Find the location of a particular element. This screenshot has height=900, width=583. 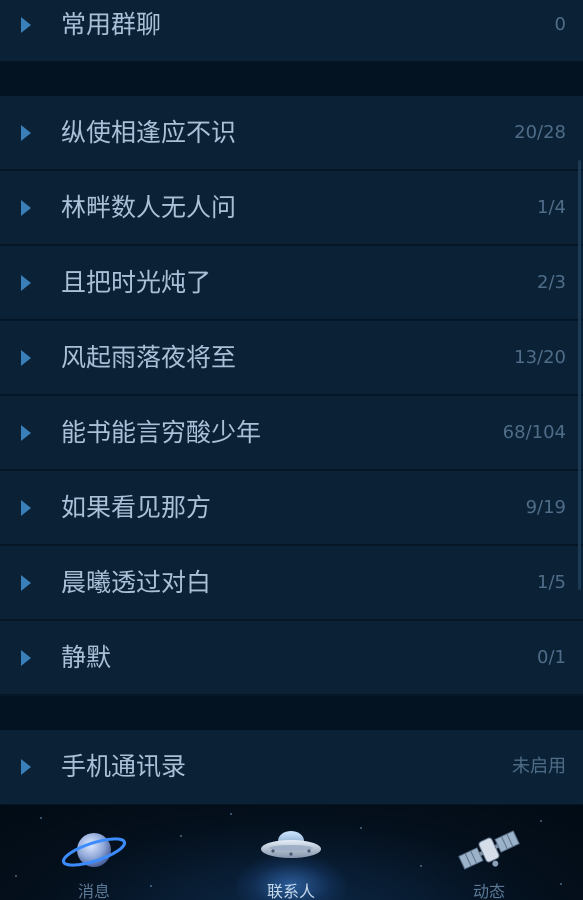

group-count: 0 is located at coordinates (560, 24).